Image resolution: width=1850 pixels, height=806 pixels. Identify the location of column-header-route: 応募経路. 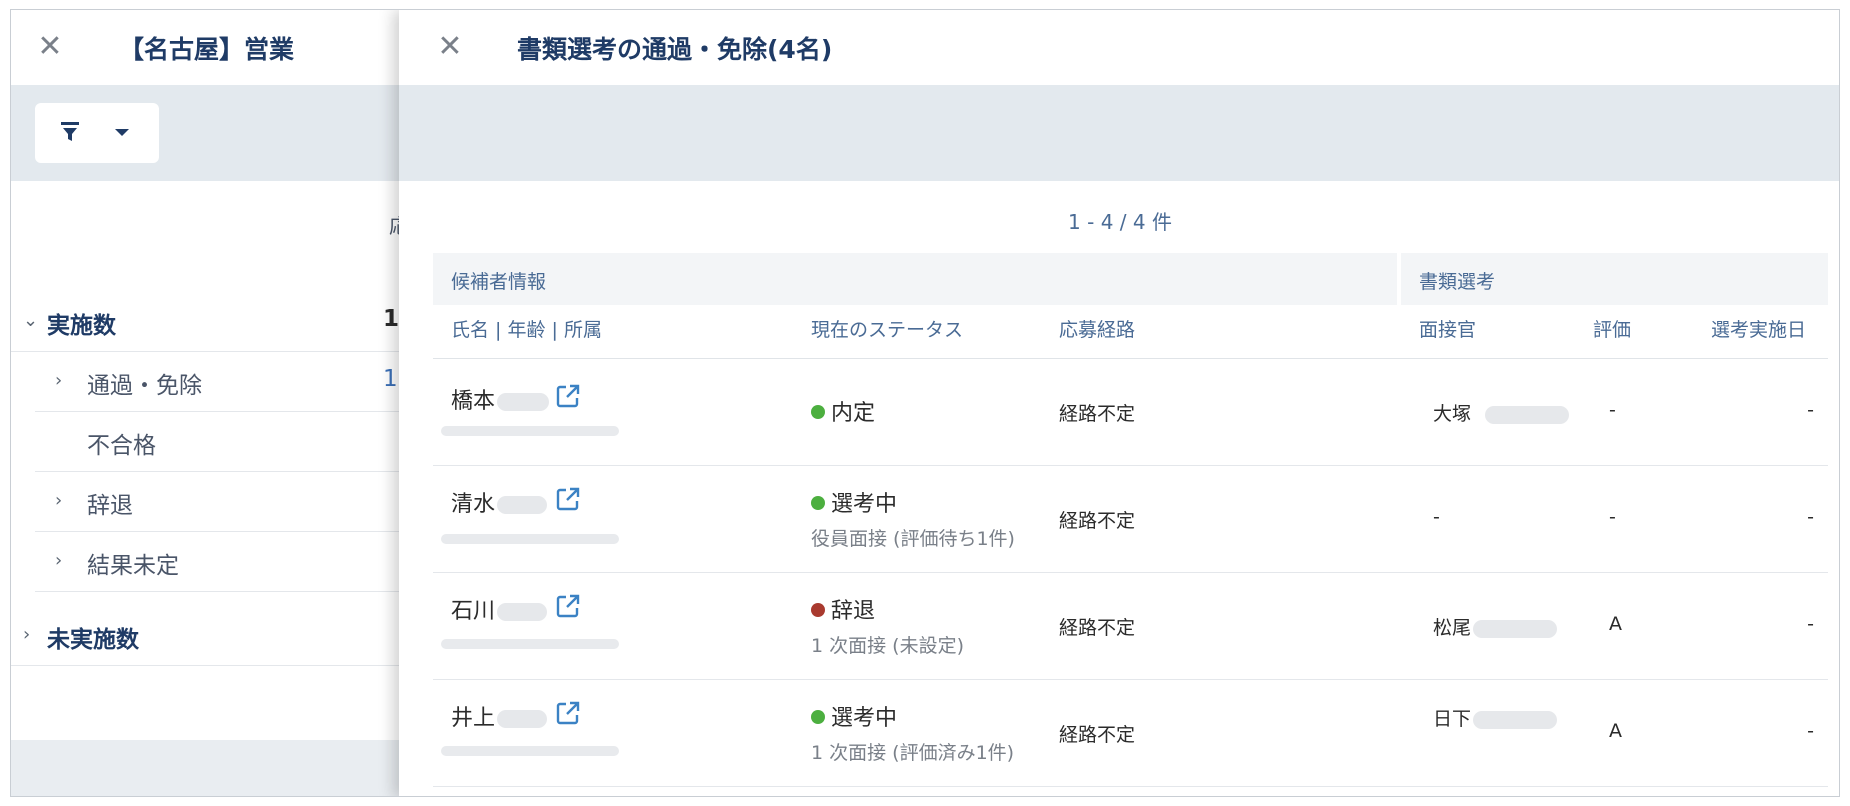
(1097, 328).